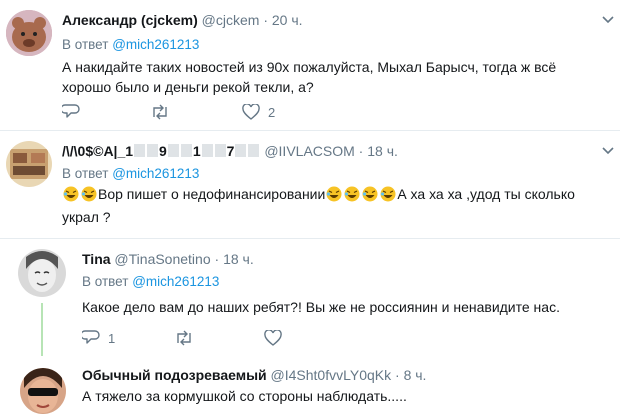  Describe the element at coordinates (174, 375) in the screenshot. I see `user-name: Обычный подозреваемый` at that location.